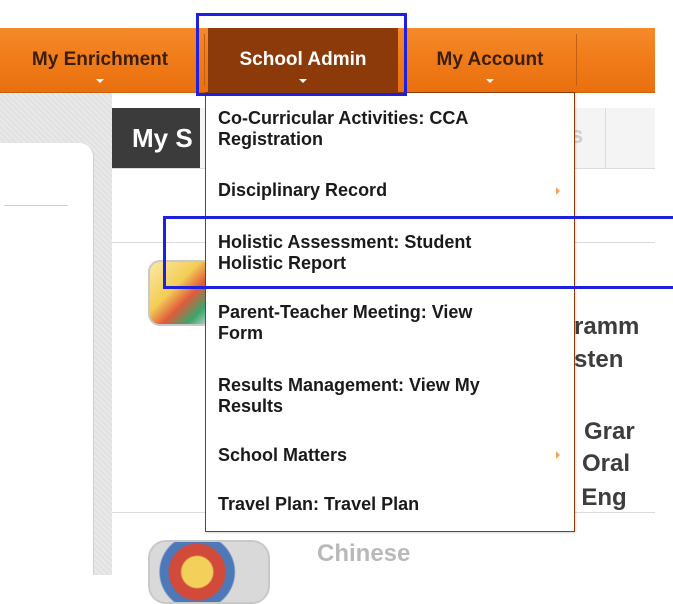  Describe the element at coordinates (349, 385) in the screenshot. I see `menu-item-label: Results Management: View My` at that location.